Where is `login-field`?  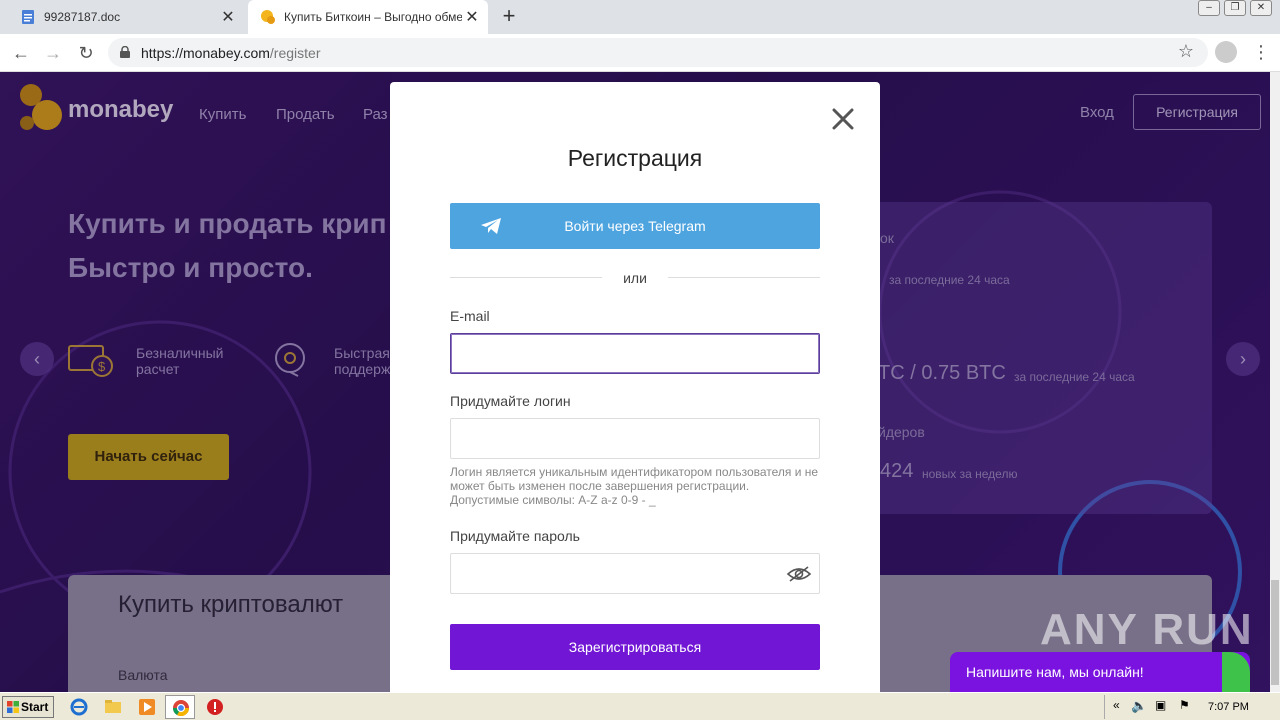
login-field is located at coordinates (635, 438).